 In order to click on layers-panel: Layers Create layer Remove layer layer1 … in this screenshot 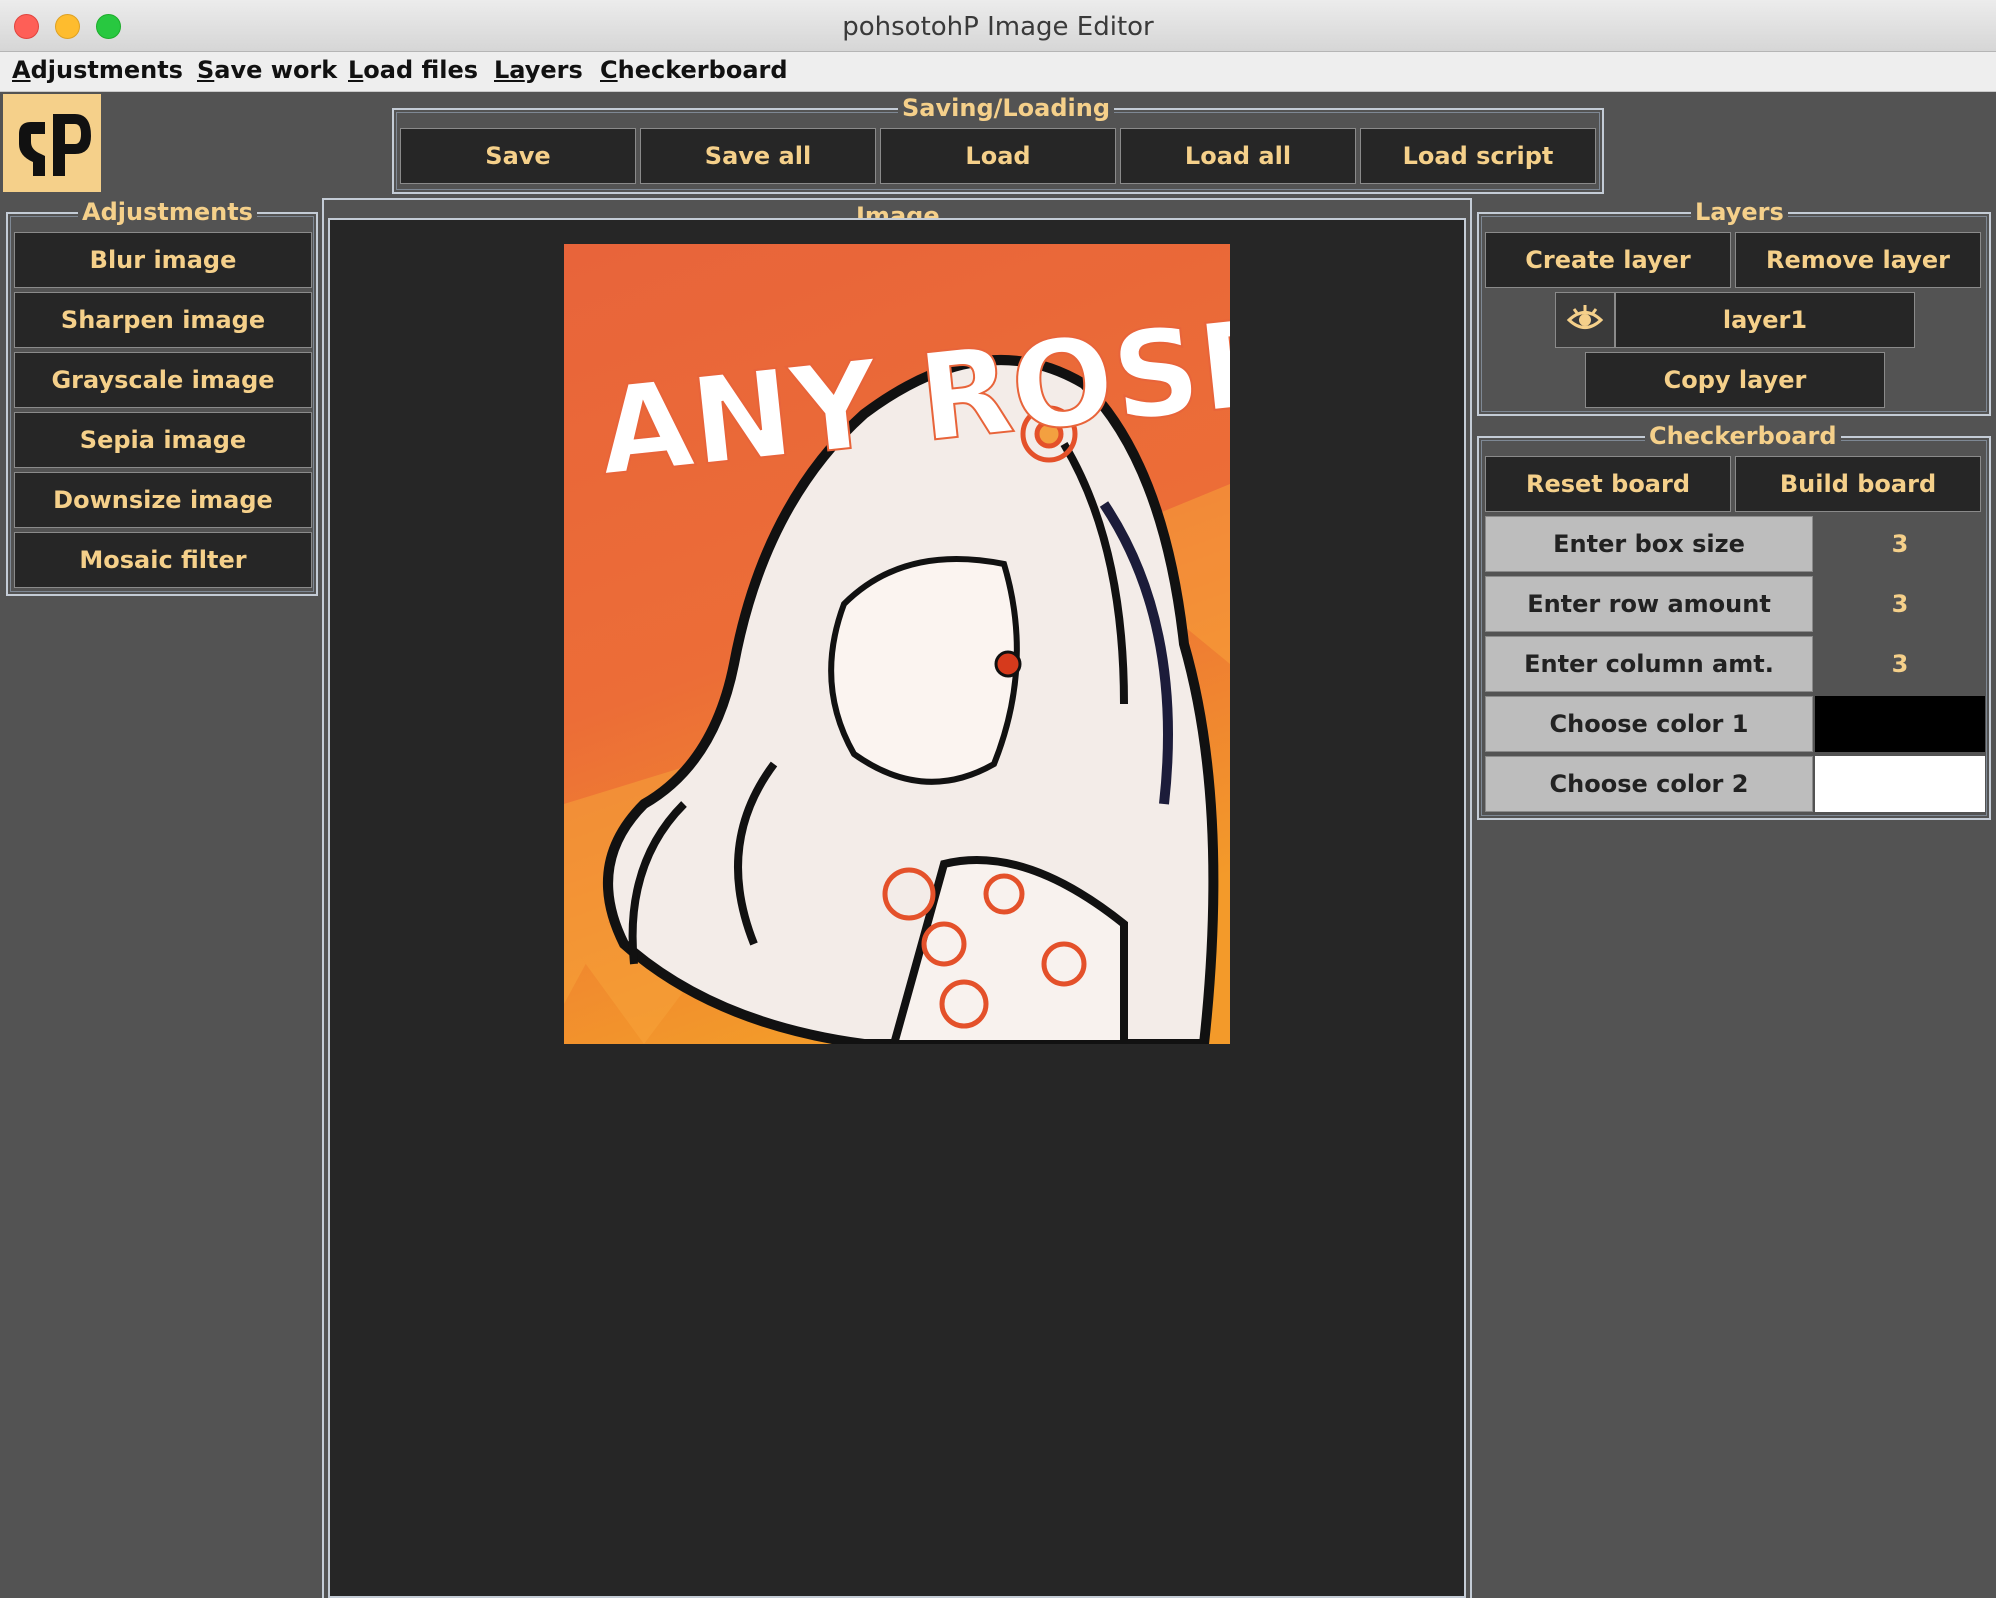, I will do `click(1734, 307)`.